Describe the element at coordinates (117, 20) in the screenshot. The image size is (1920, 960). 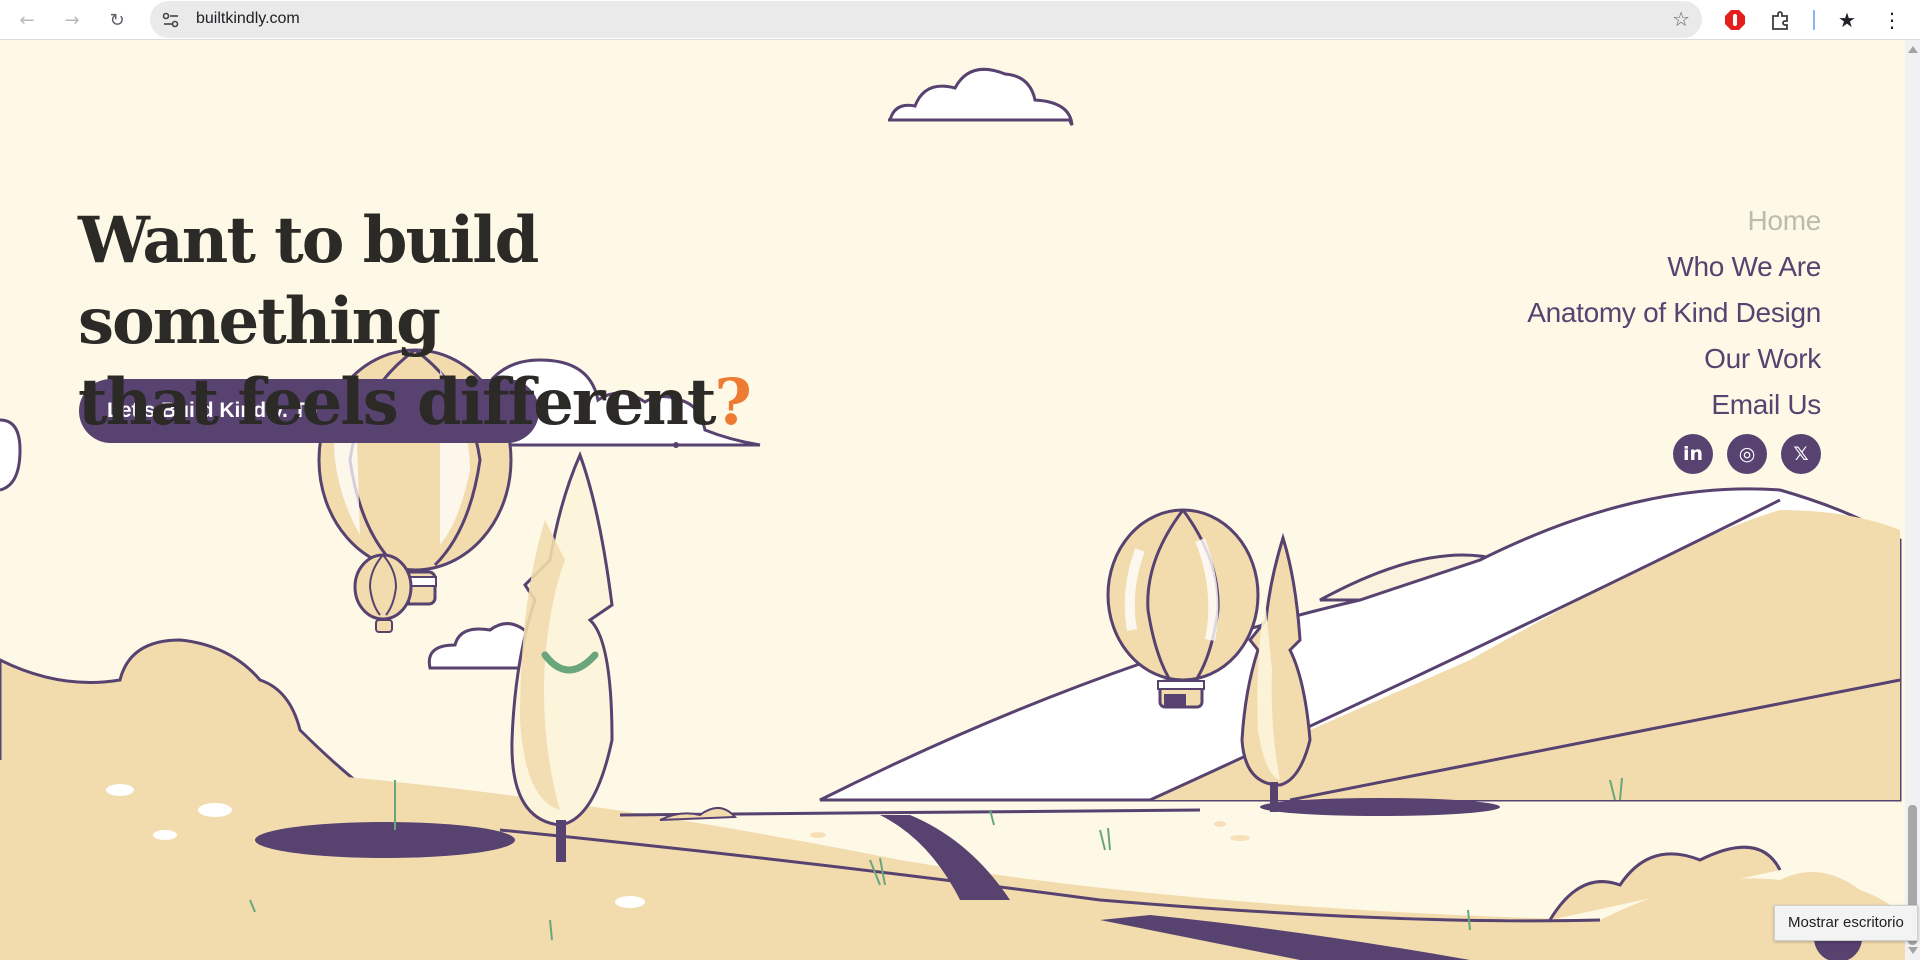
I see `reload-icon: ↻` at that location.